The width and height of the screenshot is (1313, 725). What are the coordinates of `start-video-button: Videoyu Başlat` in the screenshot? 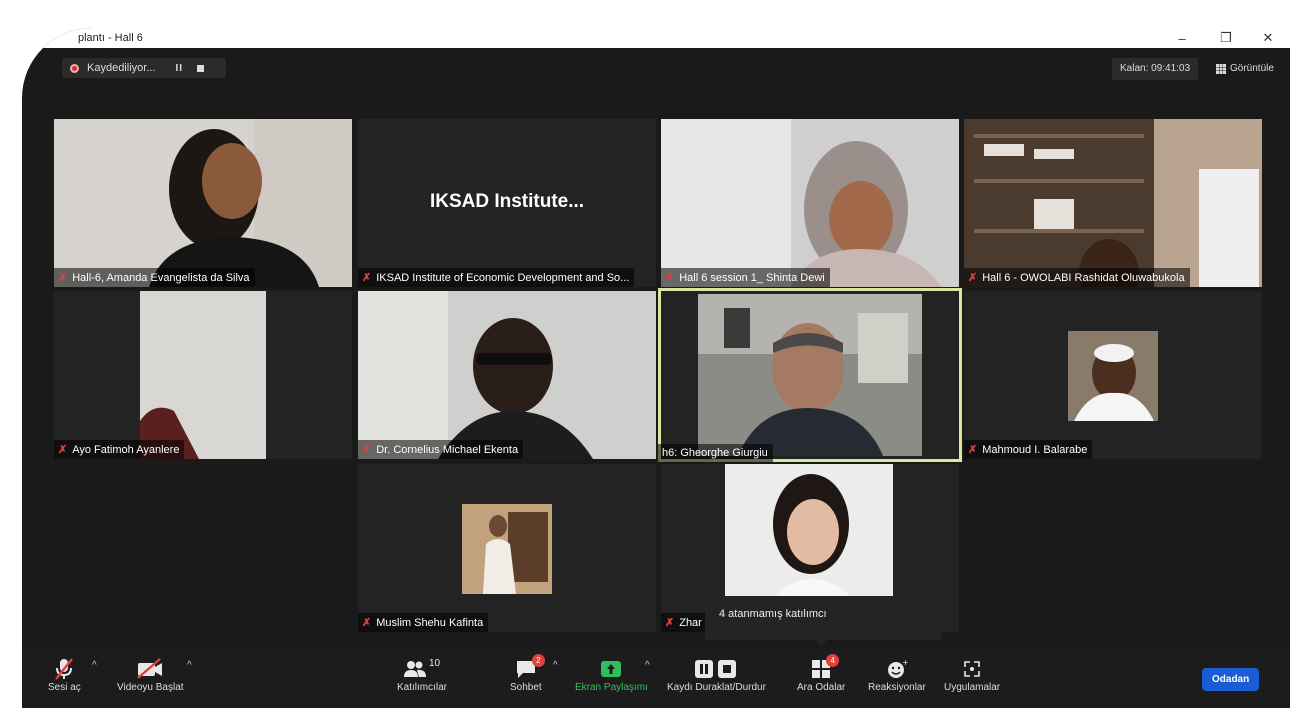 It's located at (150, 674).